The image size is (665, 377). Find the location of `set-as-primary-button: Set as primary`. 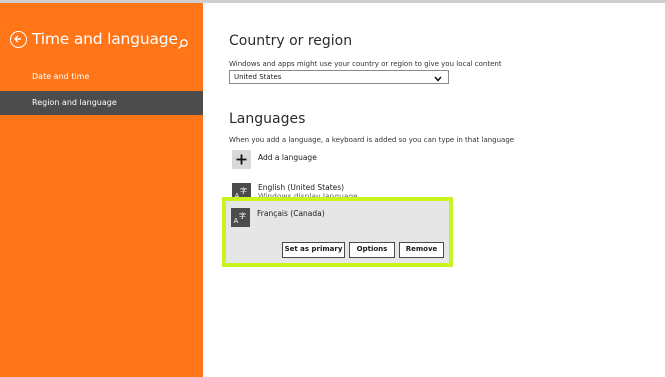

set-as-primary-button: Set as primary is located at coordinates (313, 250).